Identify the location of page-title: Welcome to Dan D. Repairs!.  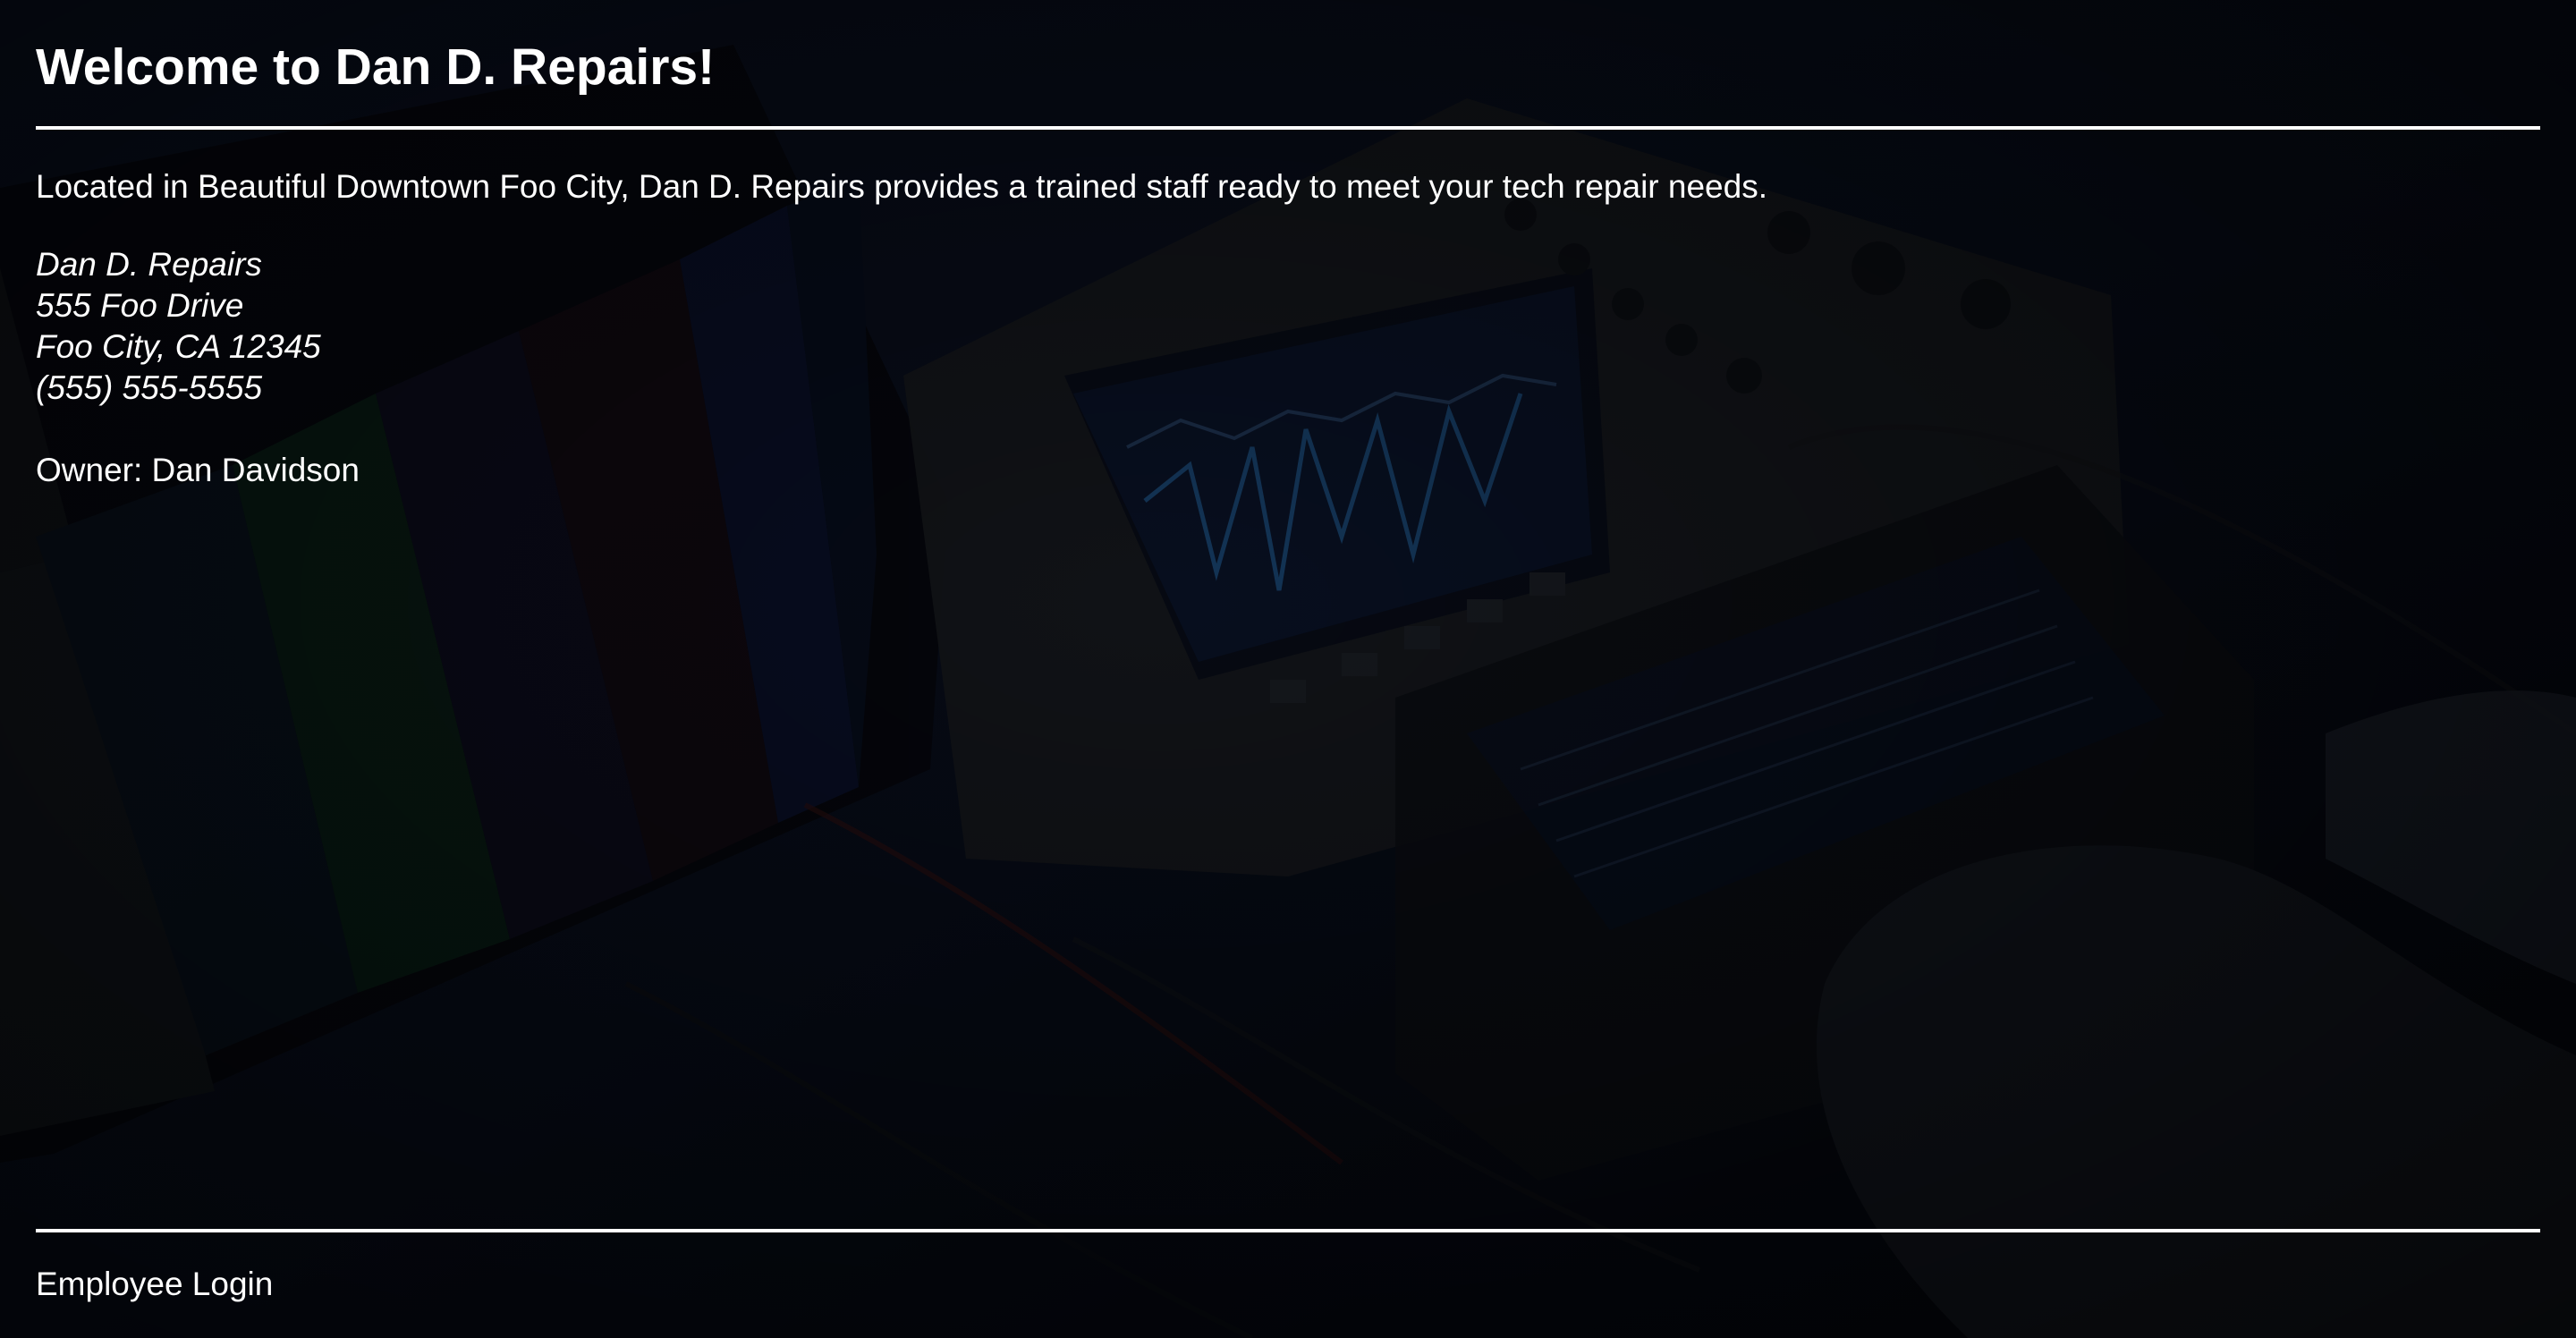
(376, 67).